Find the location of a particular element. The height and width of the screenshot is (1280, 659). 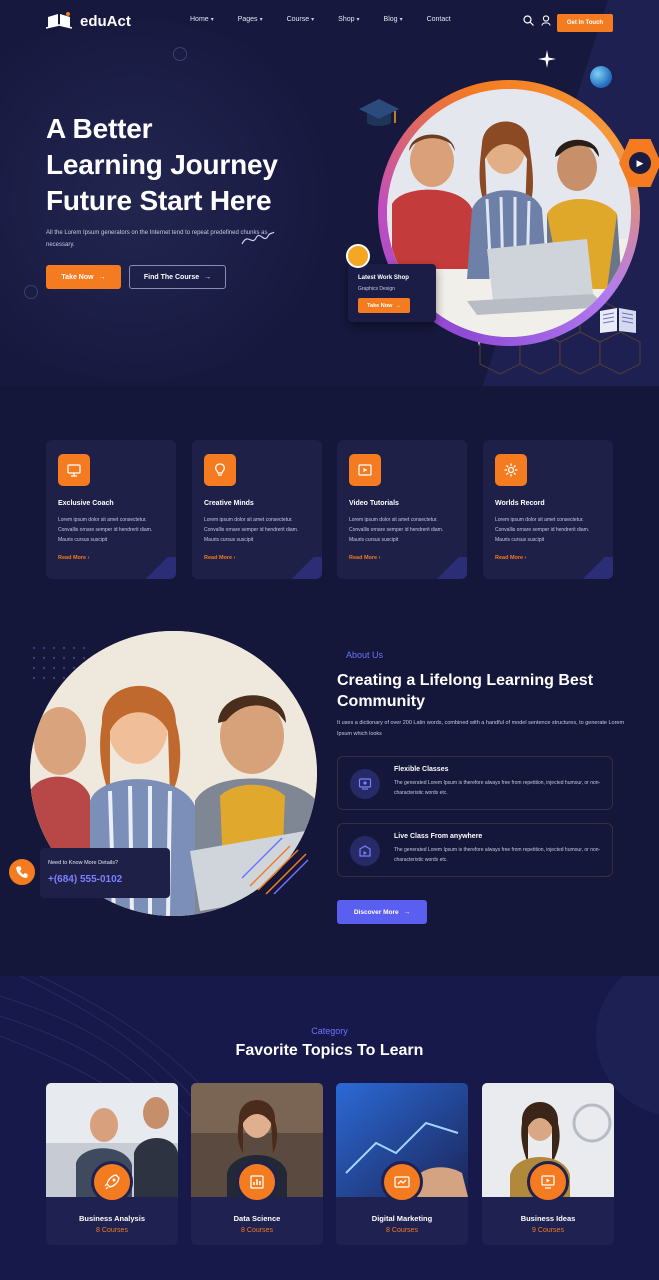

nav-item-label: Pages is located at coordinates (247, 19).